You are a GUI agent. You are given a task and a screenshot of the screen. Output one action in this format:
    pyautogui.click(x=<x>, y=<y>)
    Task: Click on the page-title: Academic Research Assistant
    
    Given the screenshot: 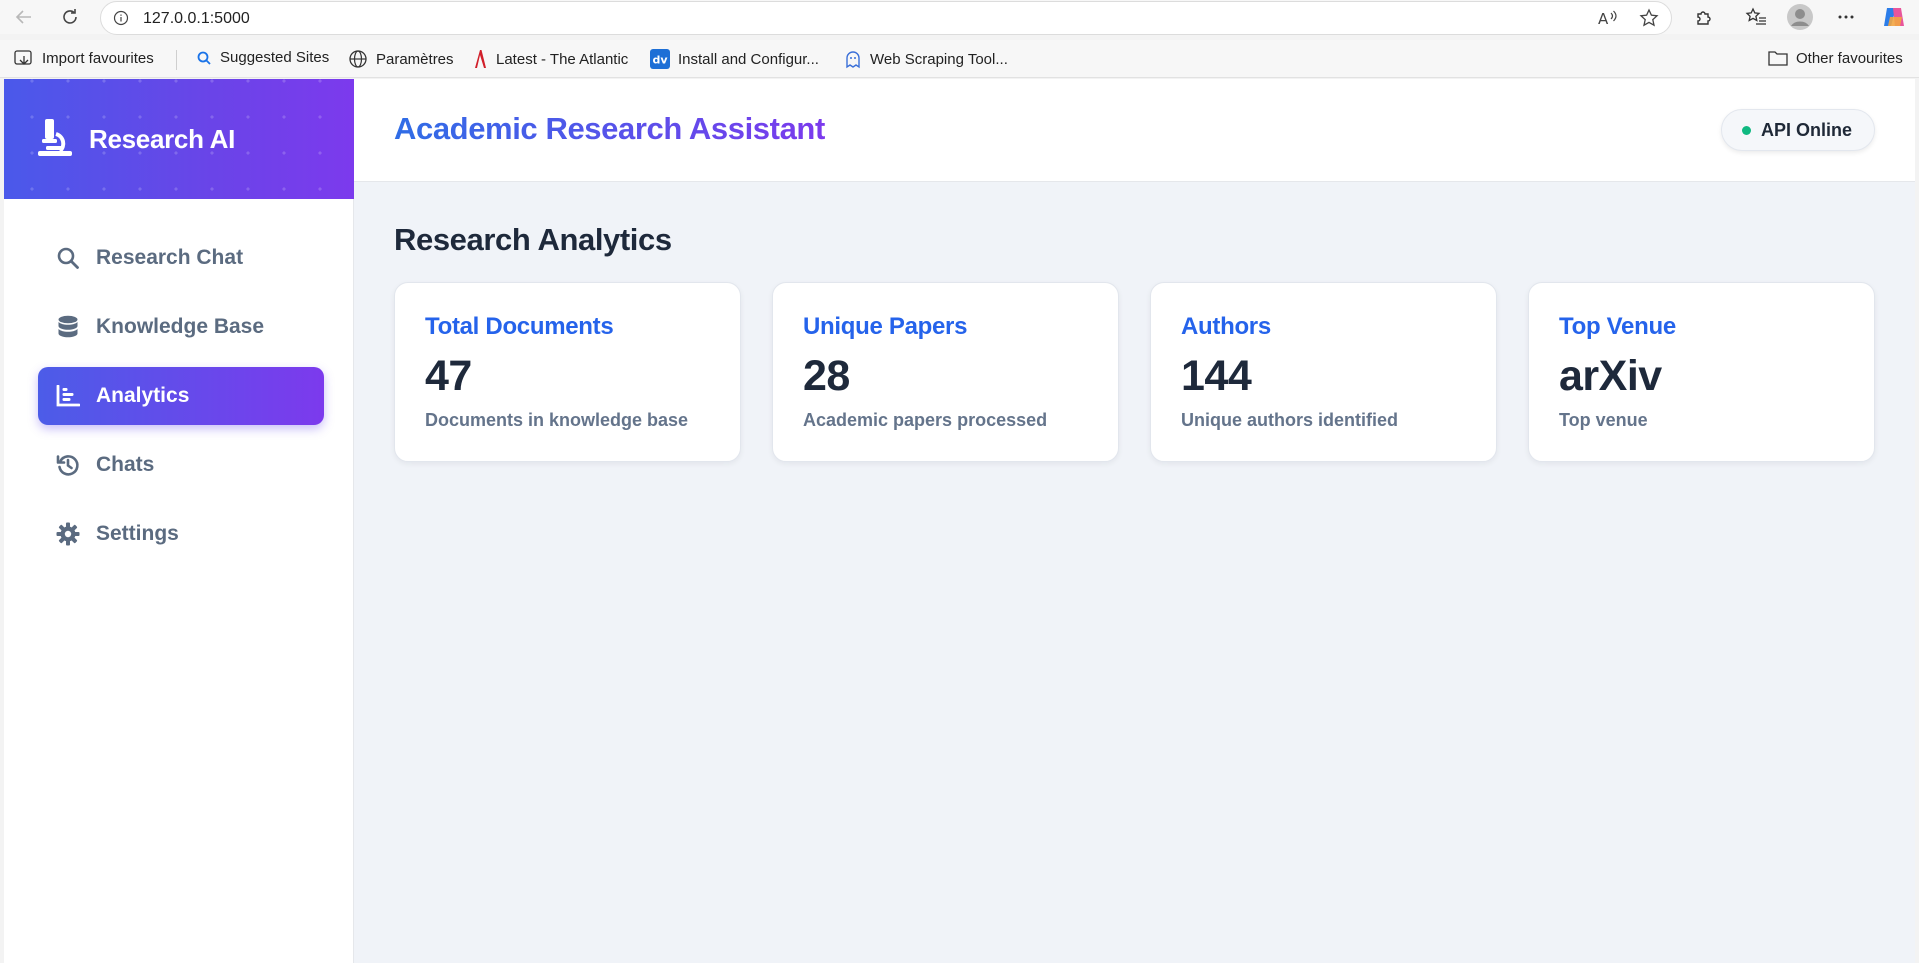 What is the action you would take?
    pyautogui.click(x=609, y=128)
    